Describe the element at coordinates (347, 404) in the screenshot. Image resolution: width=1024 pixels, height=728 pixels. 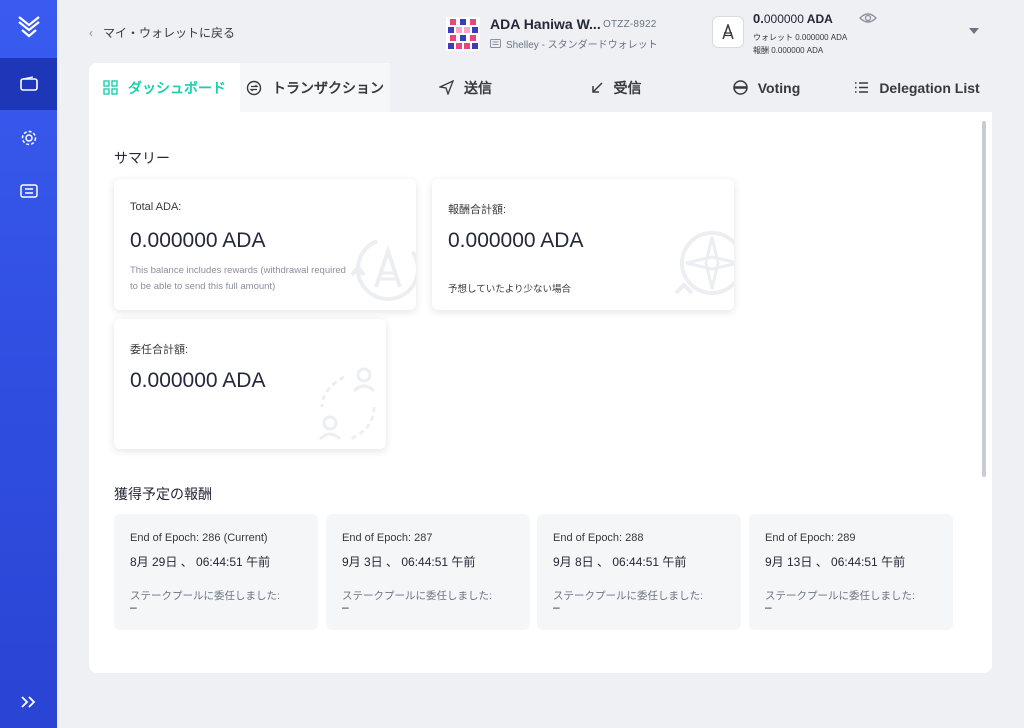
I see `delegation-users-icon` at that location.